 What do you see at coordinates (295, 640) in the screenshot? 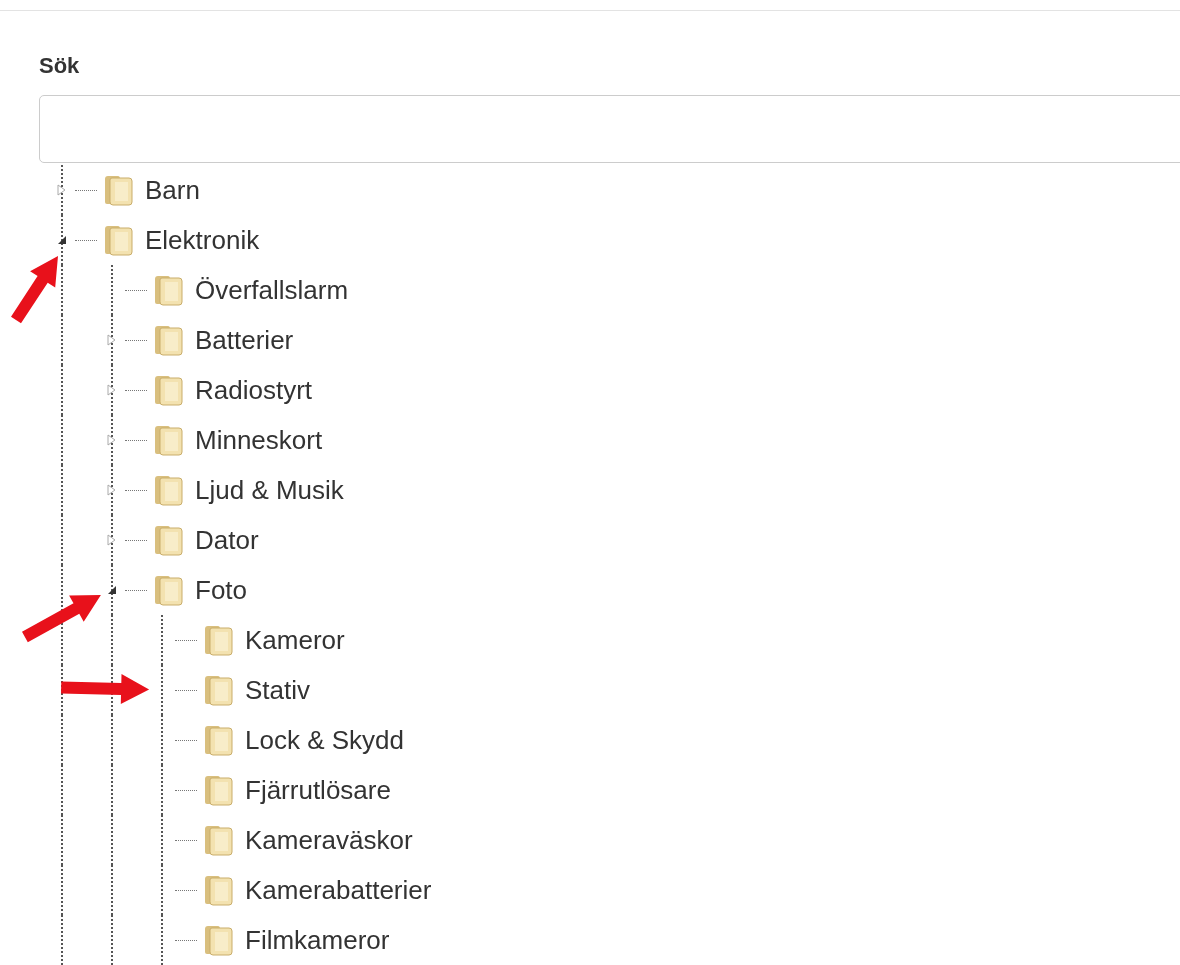
I see `tree-item: Kameror` at bounding box center [295, 640].